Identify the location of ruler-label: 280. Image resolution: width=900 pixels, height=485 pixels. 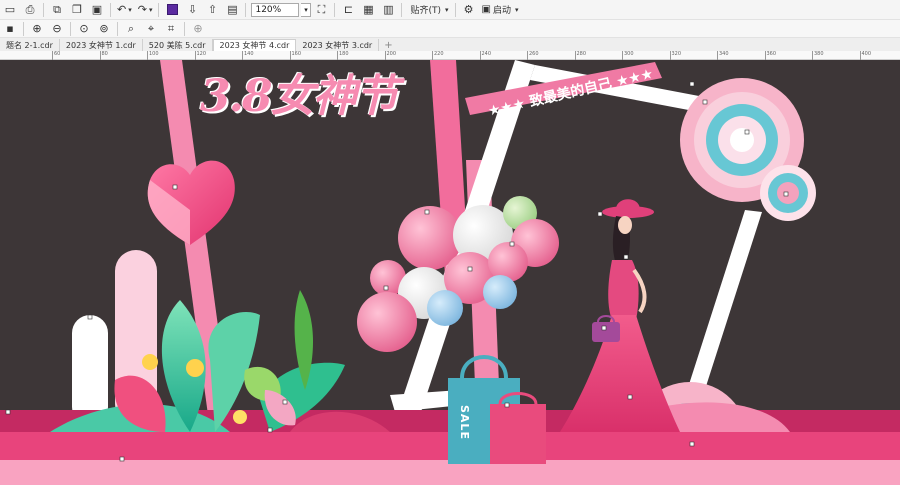
(581, 54).